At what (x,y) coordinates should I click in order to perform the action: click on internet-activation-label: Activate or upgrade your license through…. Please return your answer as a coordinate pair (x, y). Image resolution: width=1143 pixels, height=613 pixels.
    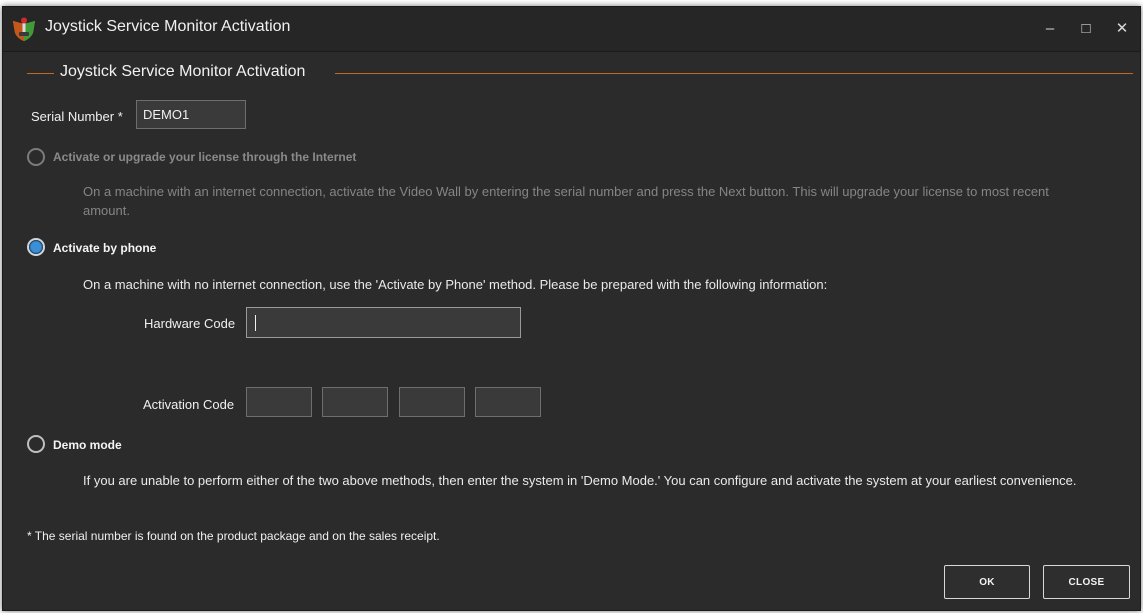
    Looking at the image, I should click on (205, 157).